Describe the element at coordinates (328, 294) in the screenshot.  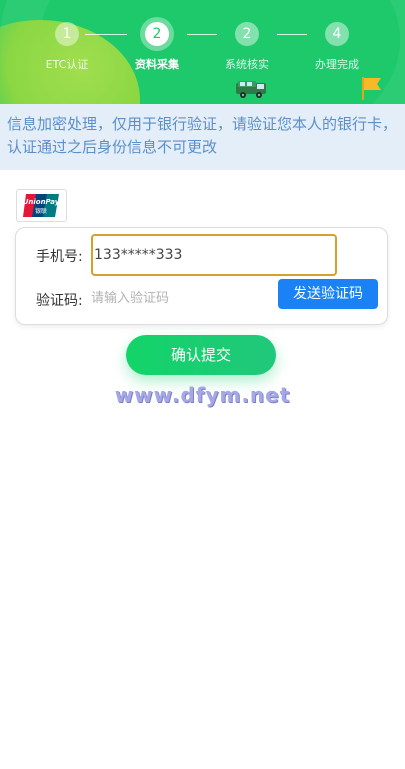
I see `send-code-button: 发送验证码` at that location.